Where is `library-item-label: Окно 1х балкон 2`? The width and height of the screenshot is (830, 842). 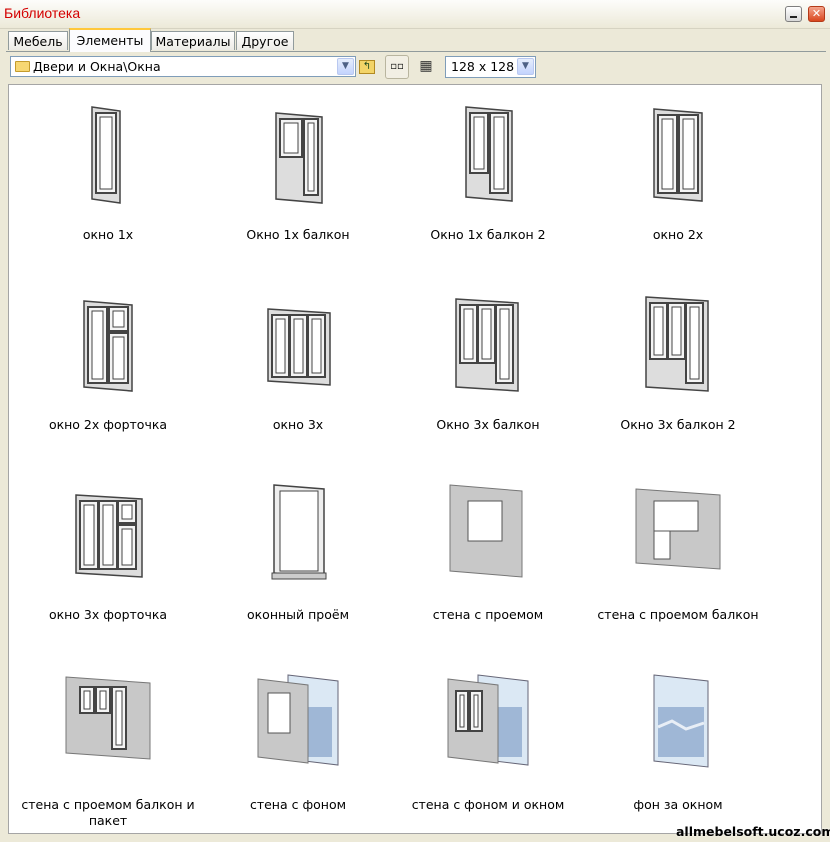 library-item-label: Окно 1х балкон 2 is located at coordinates (488, 234).